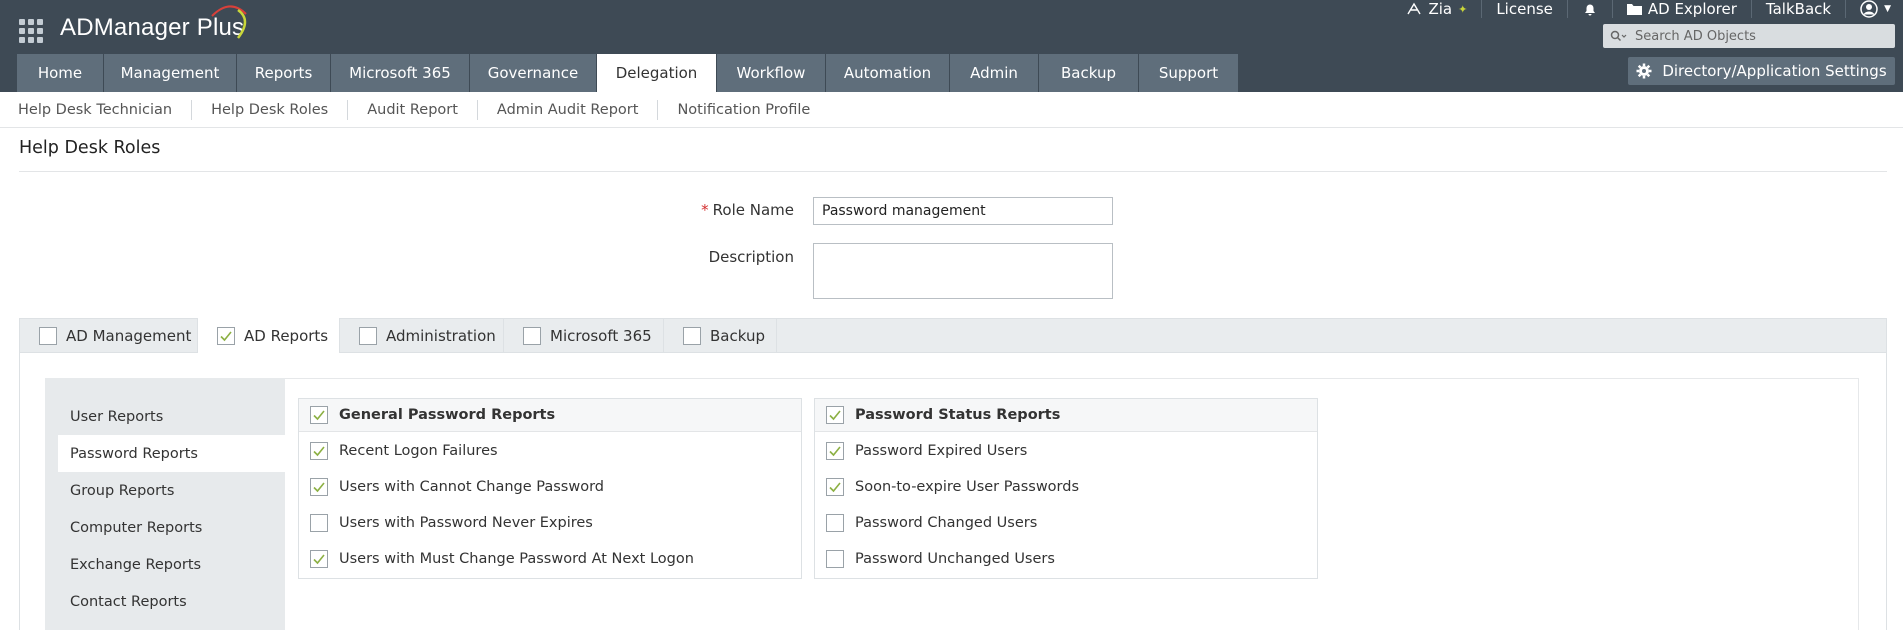 This screenshot has height=630, width=1903. Describe the element at coordinates (751, 257) in the screenshot. I see `description-label: Description` at that location.